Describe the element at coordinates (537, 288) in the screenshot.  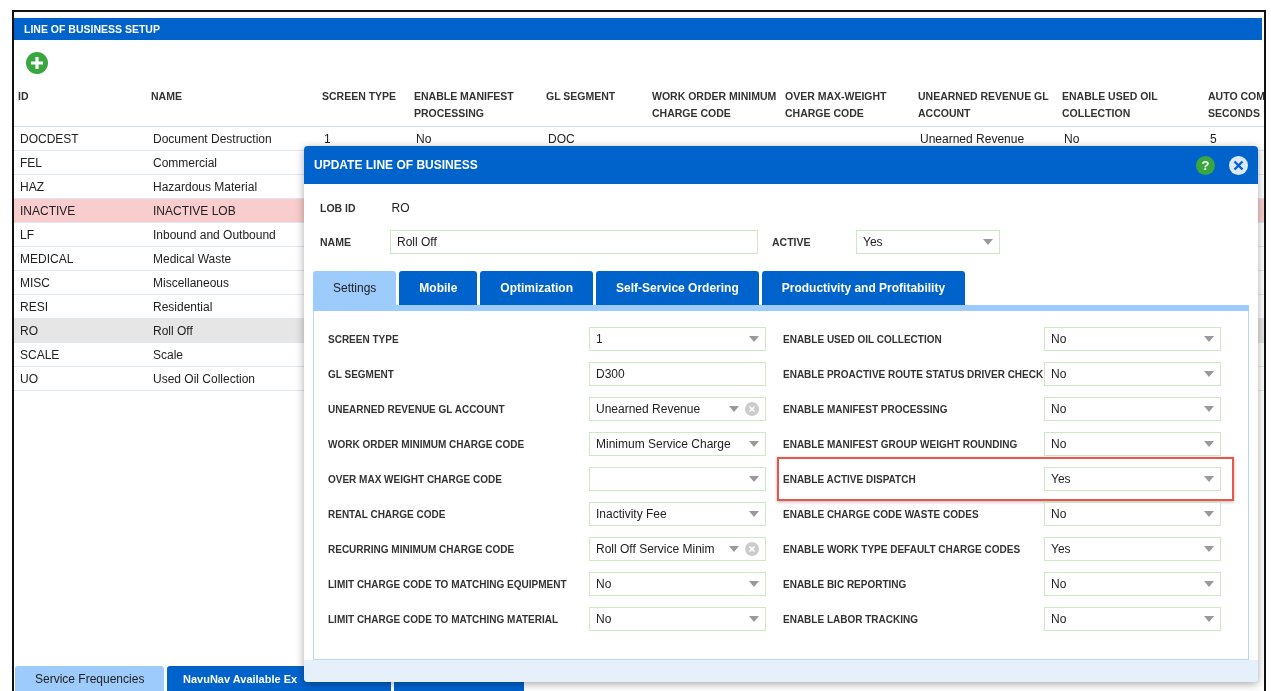
I see `tab: Optimization` at that location.